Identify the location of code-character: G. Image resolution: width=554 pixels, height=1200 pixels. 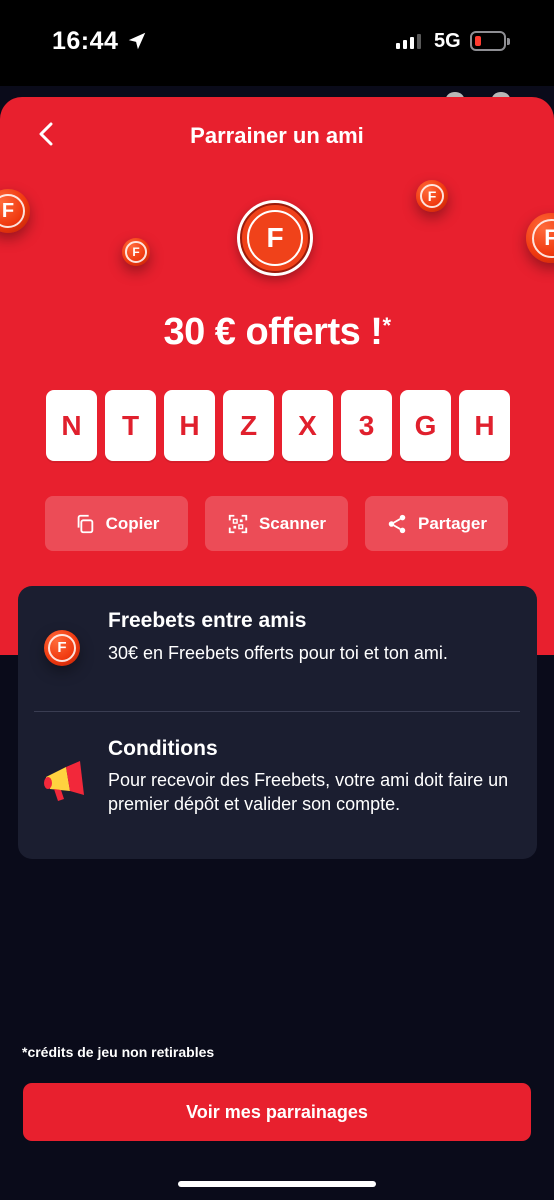
(425, 425).